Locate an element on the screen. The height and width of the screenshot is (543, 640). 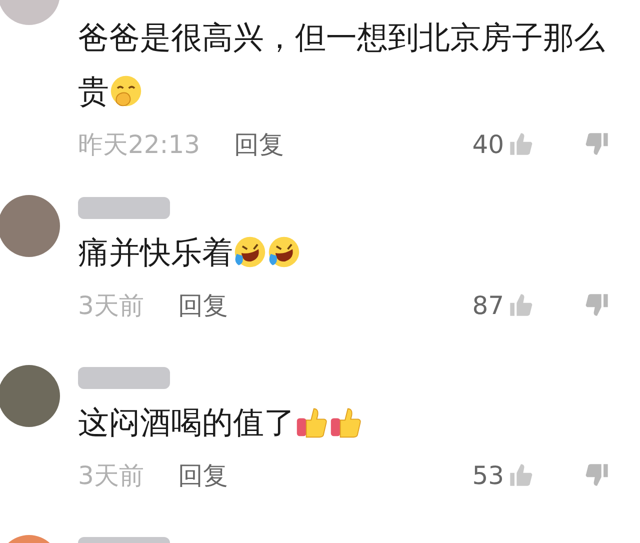
comment-text: 这闷酒喝的值了 is located at coordinates (344, 423).